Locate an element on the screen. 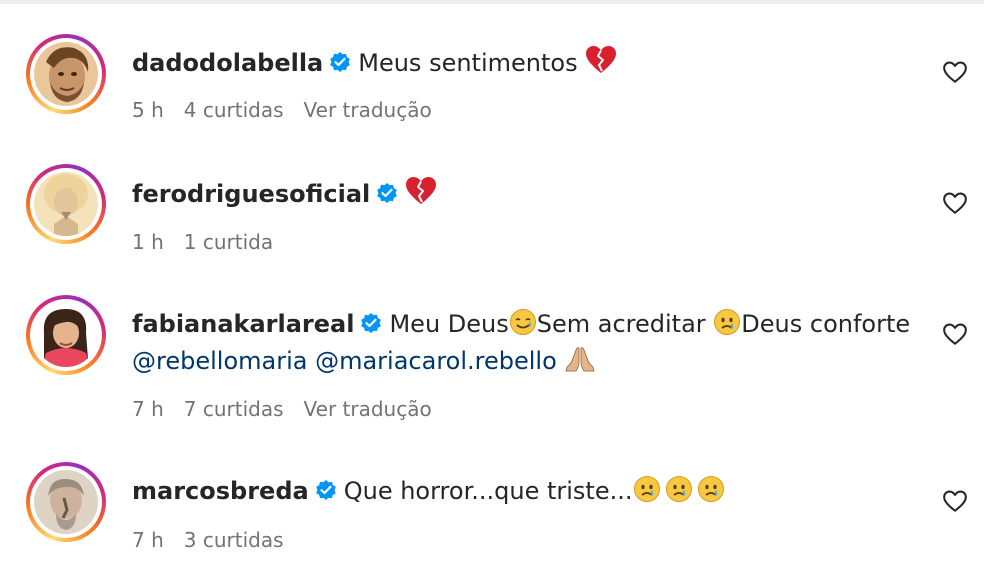  mention-link: @rebellomaria is located at coordinates (219, 361).